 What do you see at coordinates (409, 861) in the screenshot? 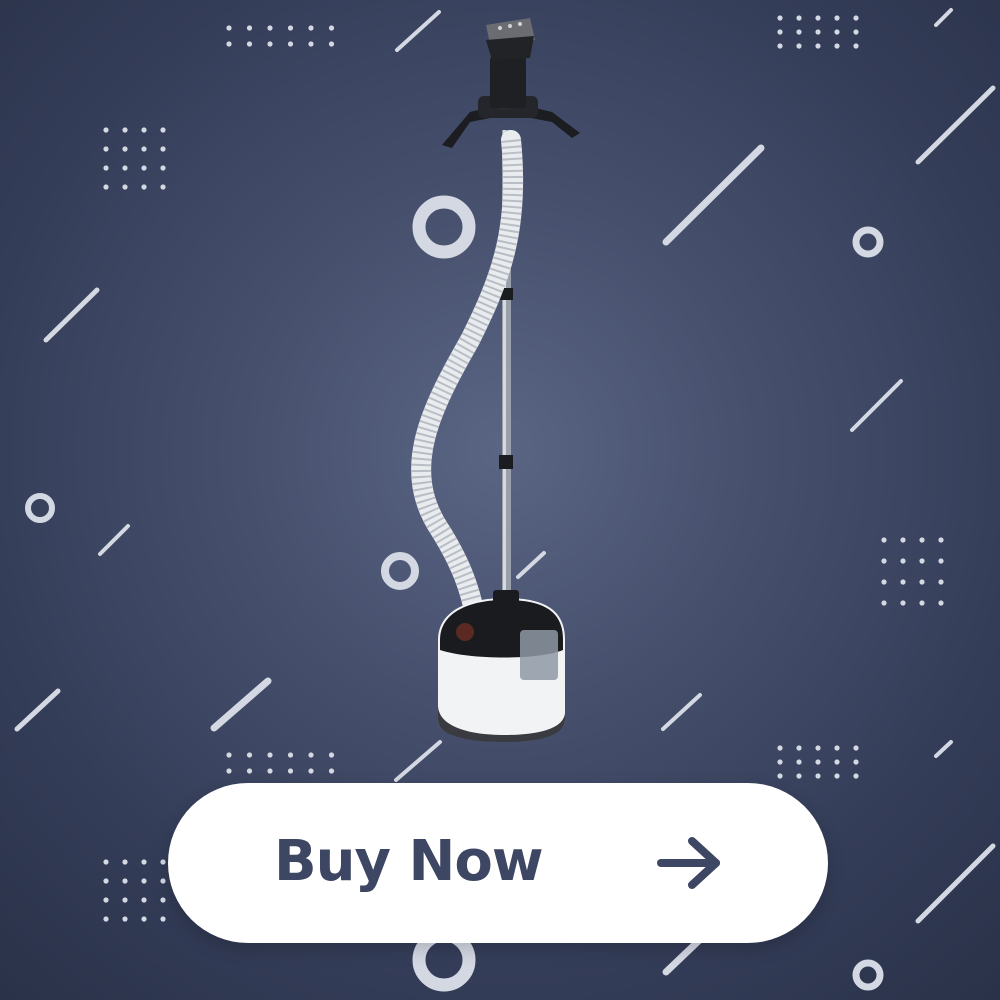
I see `buy-now-label: Buy Now` at bounding box center [409, 861].